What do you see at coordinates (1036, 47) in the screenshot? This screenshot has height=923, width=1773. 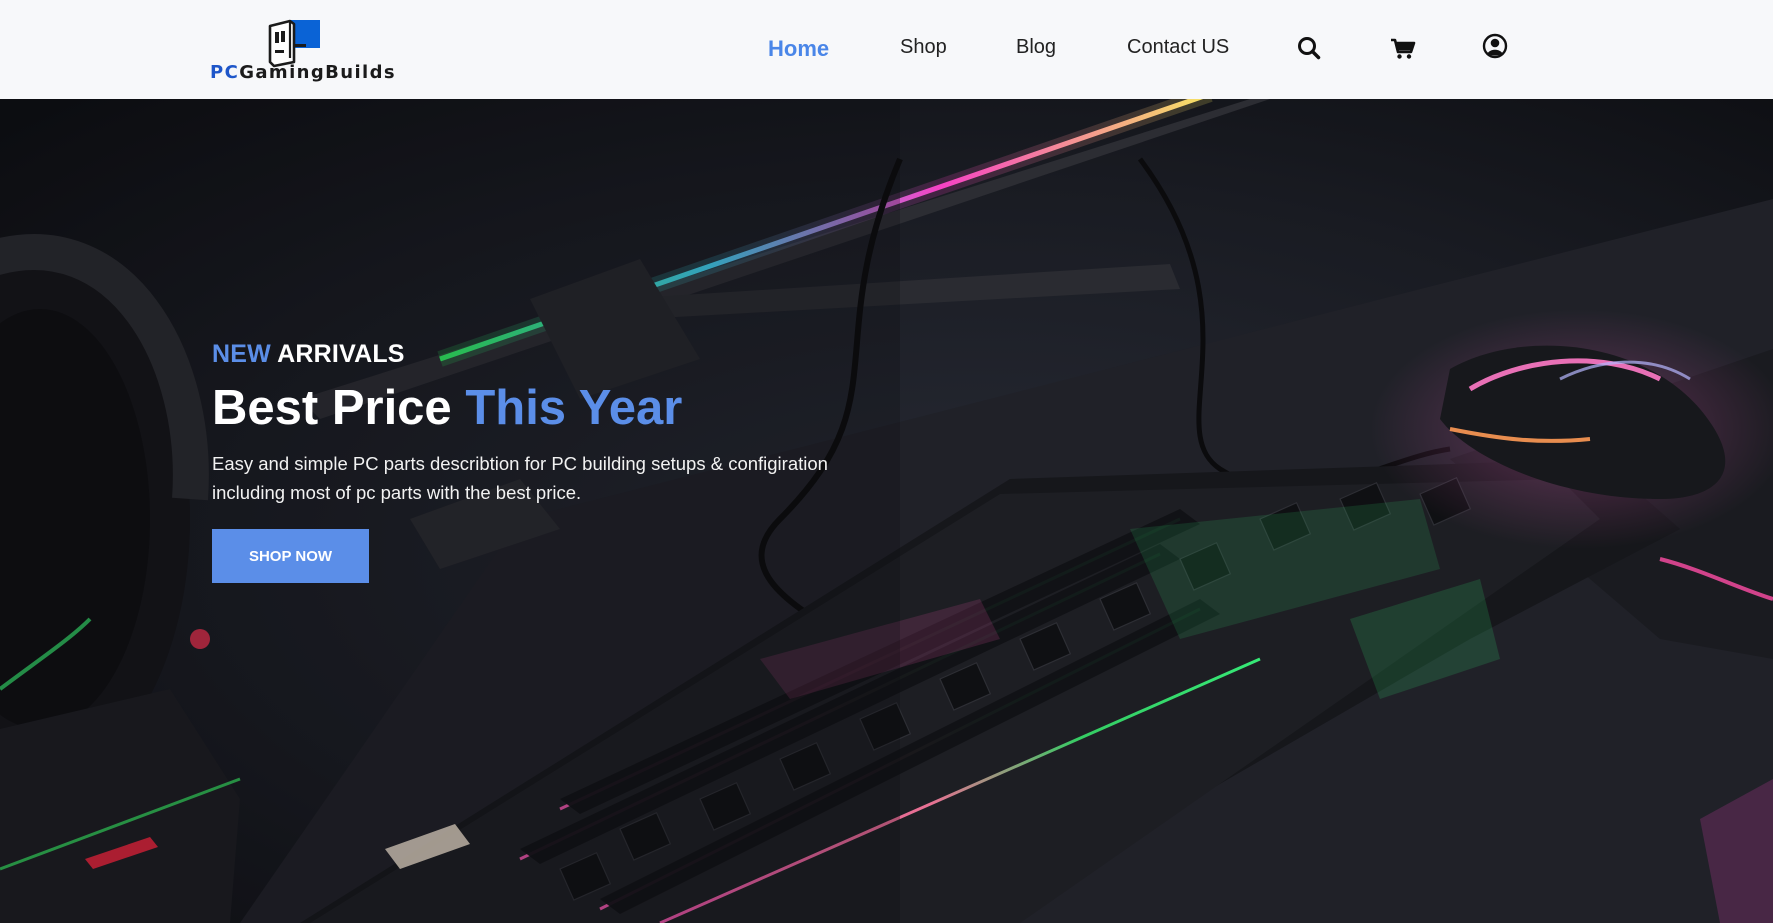 I see `nav-blog-link: Blog` at bounding box center [1036, 47].